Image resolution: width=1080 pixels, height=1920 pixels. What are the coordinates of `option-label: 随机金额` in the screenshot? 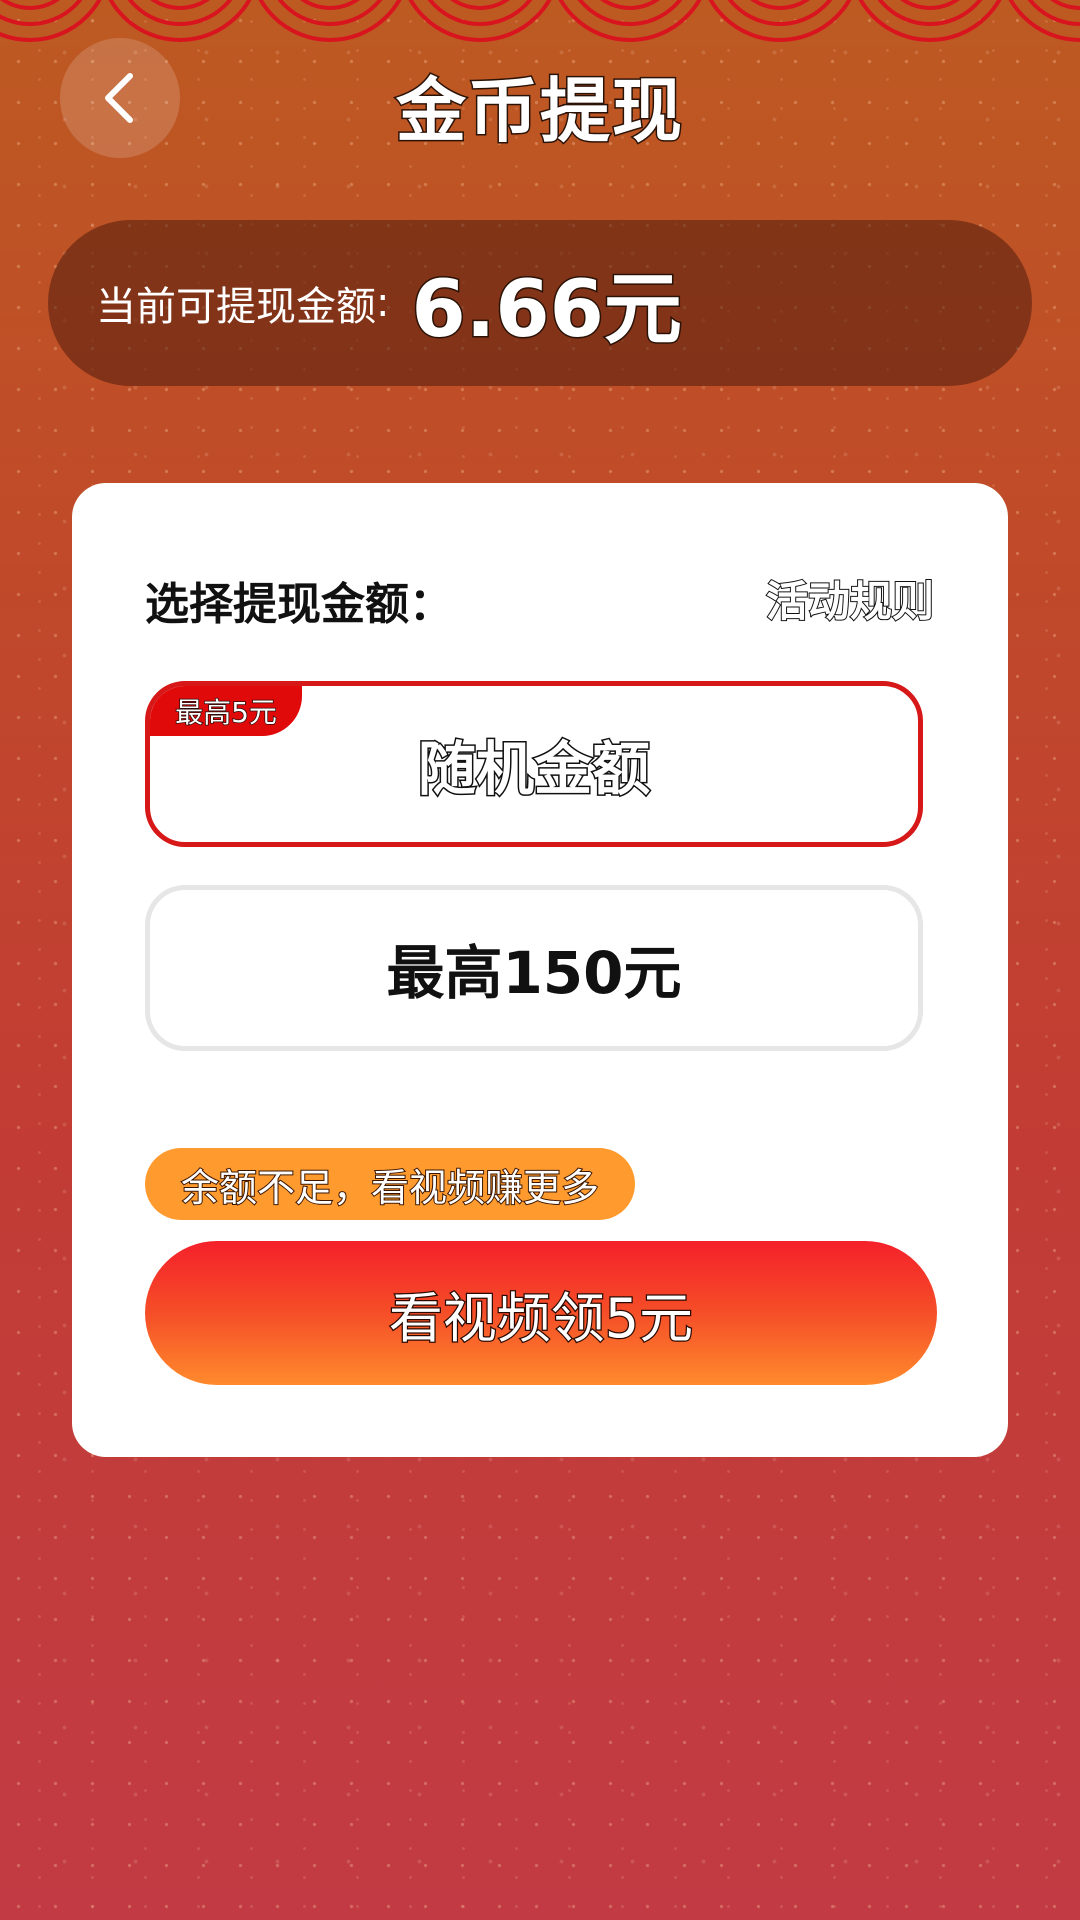 It's located at (533, 769).